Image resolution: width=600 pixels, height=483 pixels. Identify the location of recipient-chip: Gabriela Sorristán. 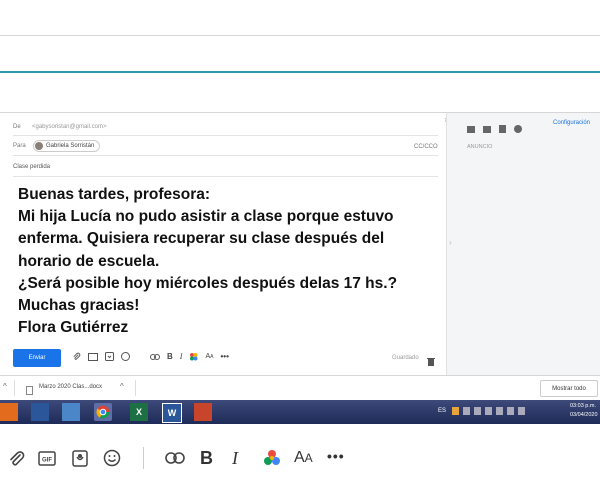
(67, 146).